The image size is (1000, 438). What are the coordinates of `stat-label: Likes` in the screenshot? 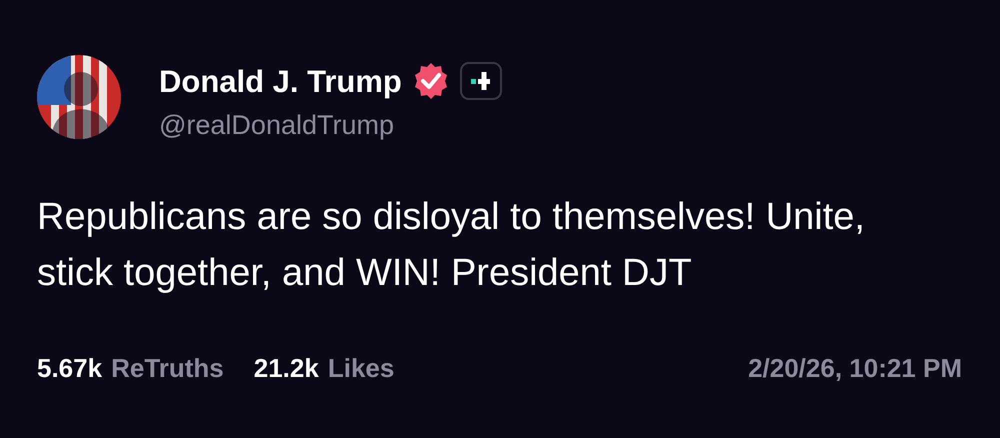 It's located at (361, 368).